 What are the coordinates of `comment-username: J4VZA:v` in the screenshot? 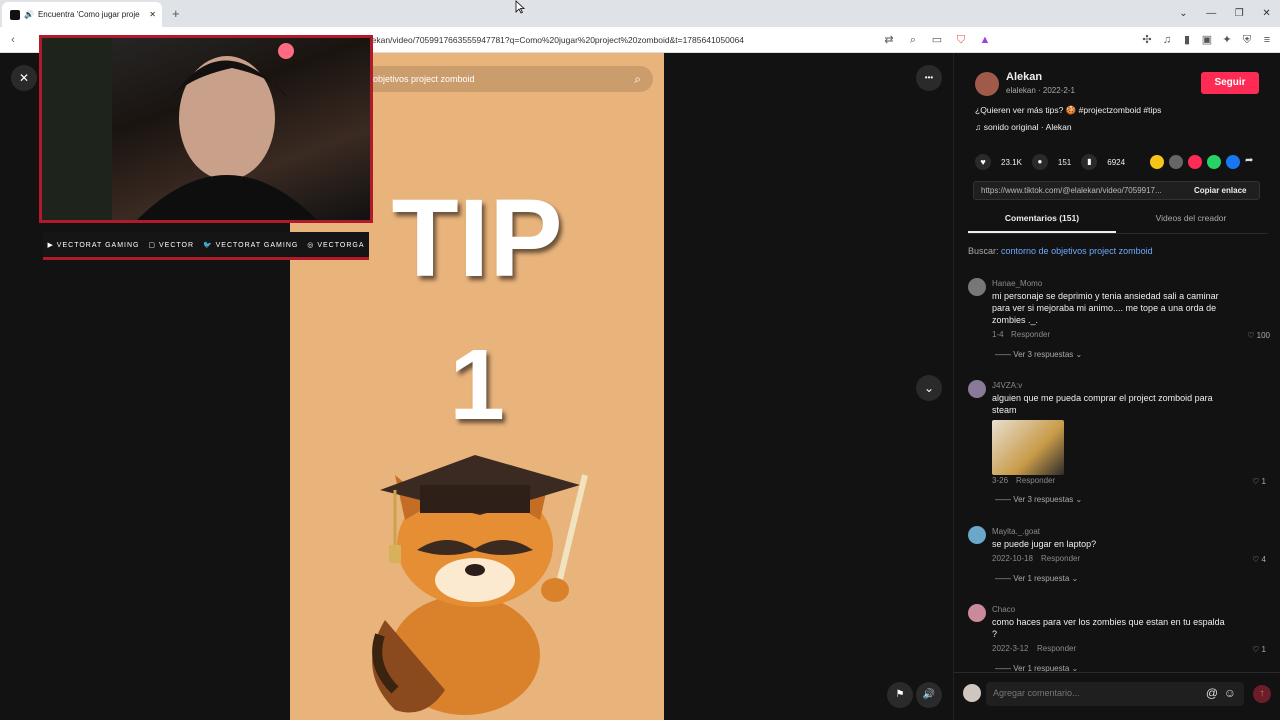 It's located at (1007, 385).